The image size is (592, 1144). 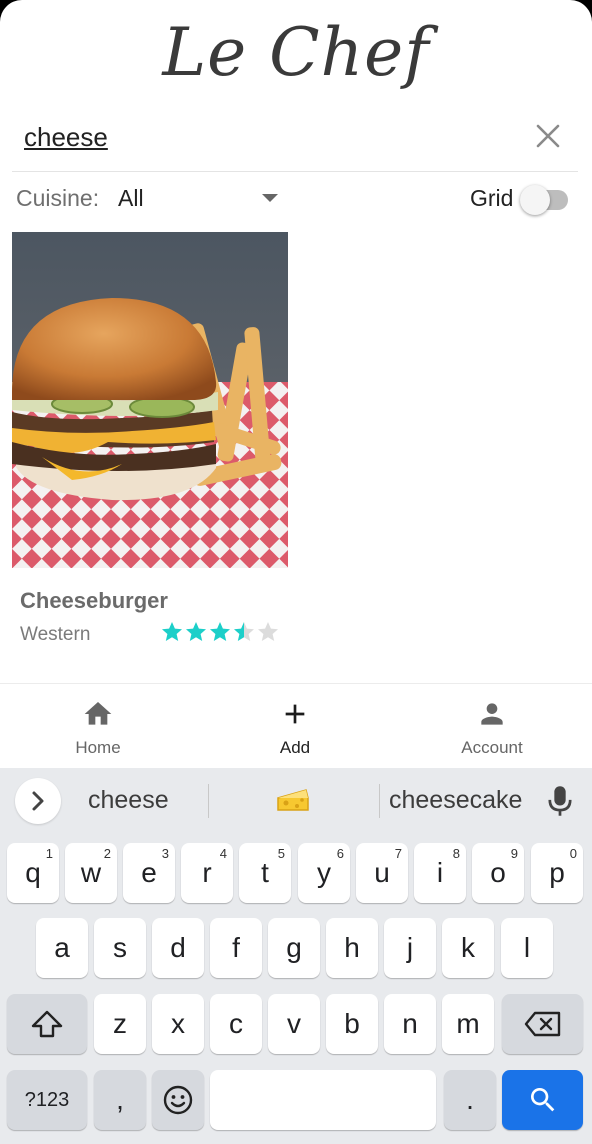 I want to click on cuisine-selected-value: All, so click(x=131, y=198).